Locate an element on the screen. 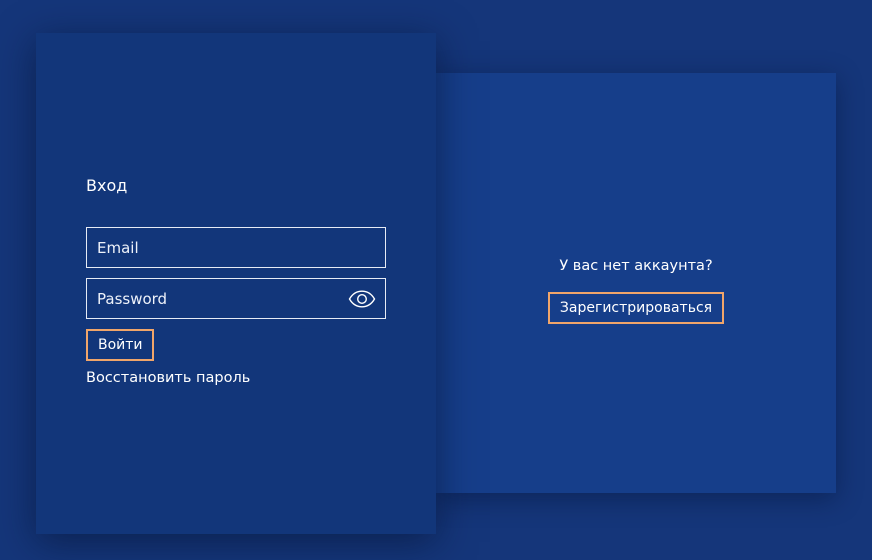 This screenshot has width=872, height=560. eye-icon is located at coordinates (362, 299).